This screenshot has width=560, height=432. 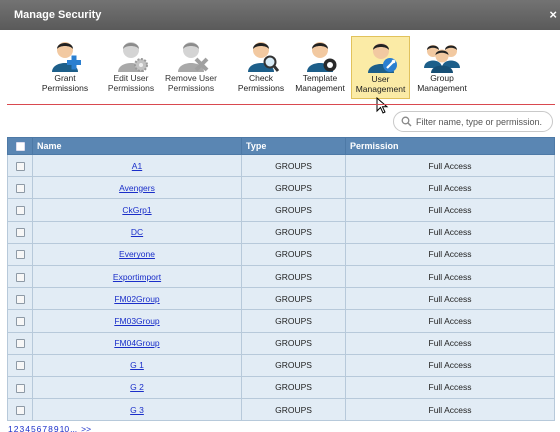 I want to click on select-all-checkbox, so click(x=20, y=147).